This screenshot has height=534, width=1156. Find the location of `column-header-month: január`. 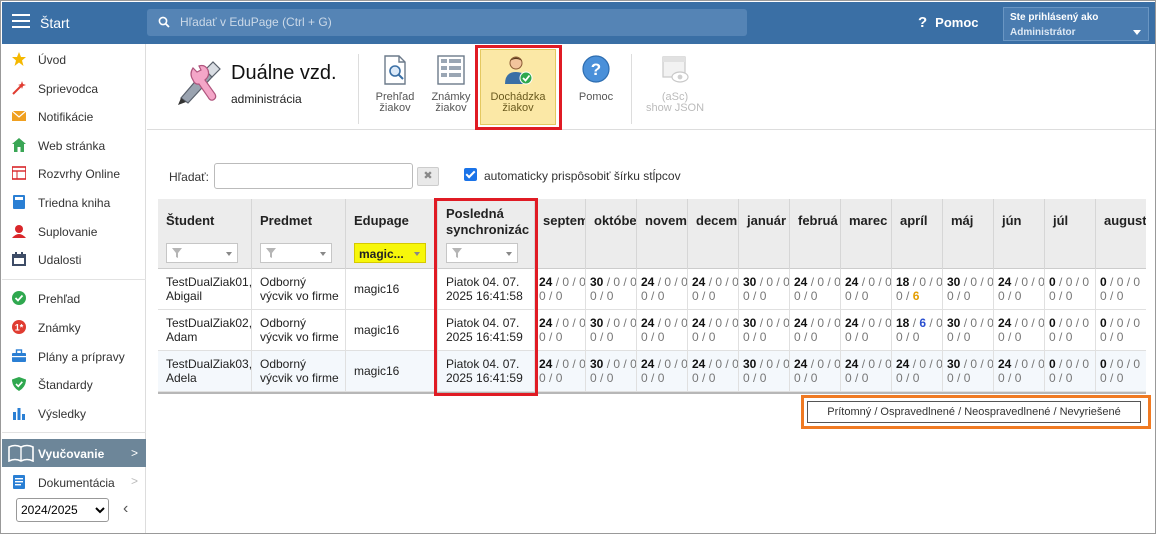

column-header-month: január is located at coordinates (764, 234).